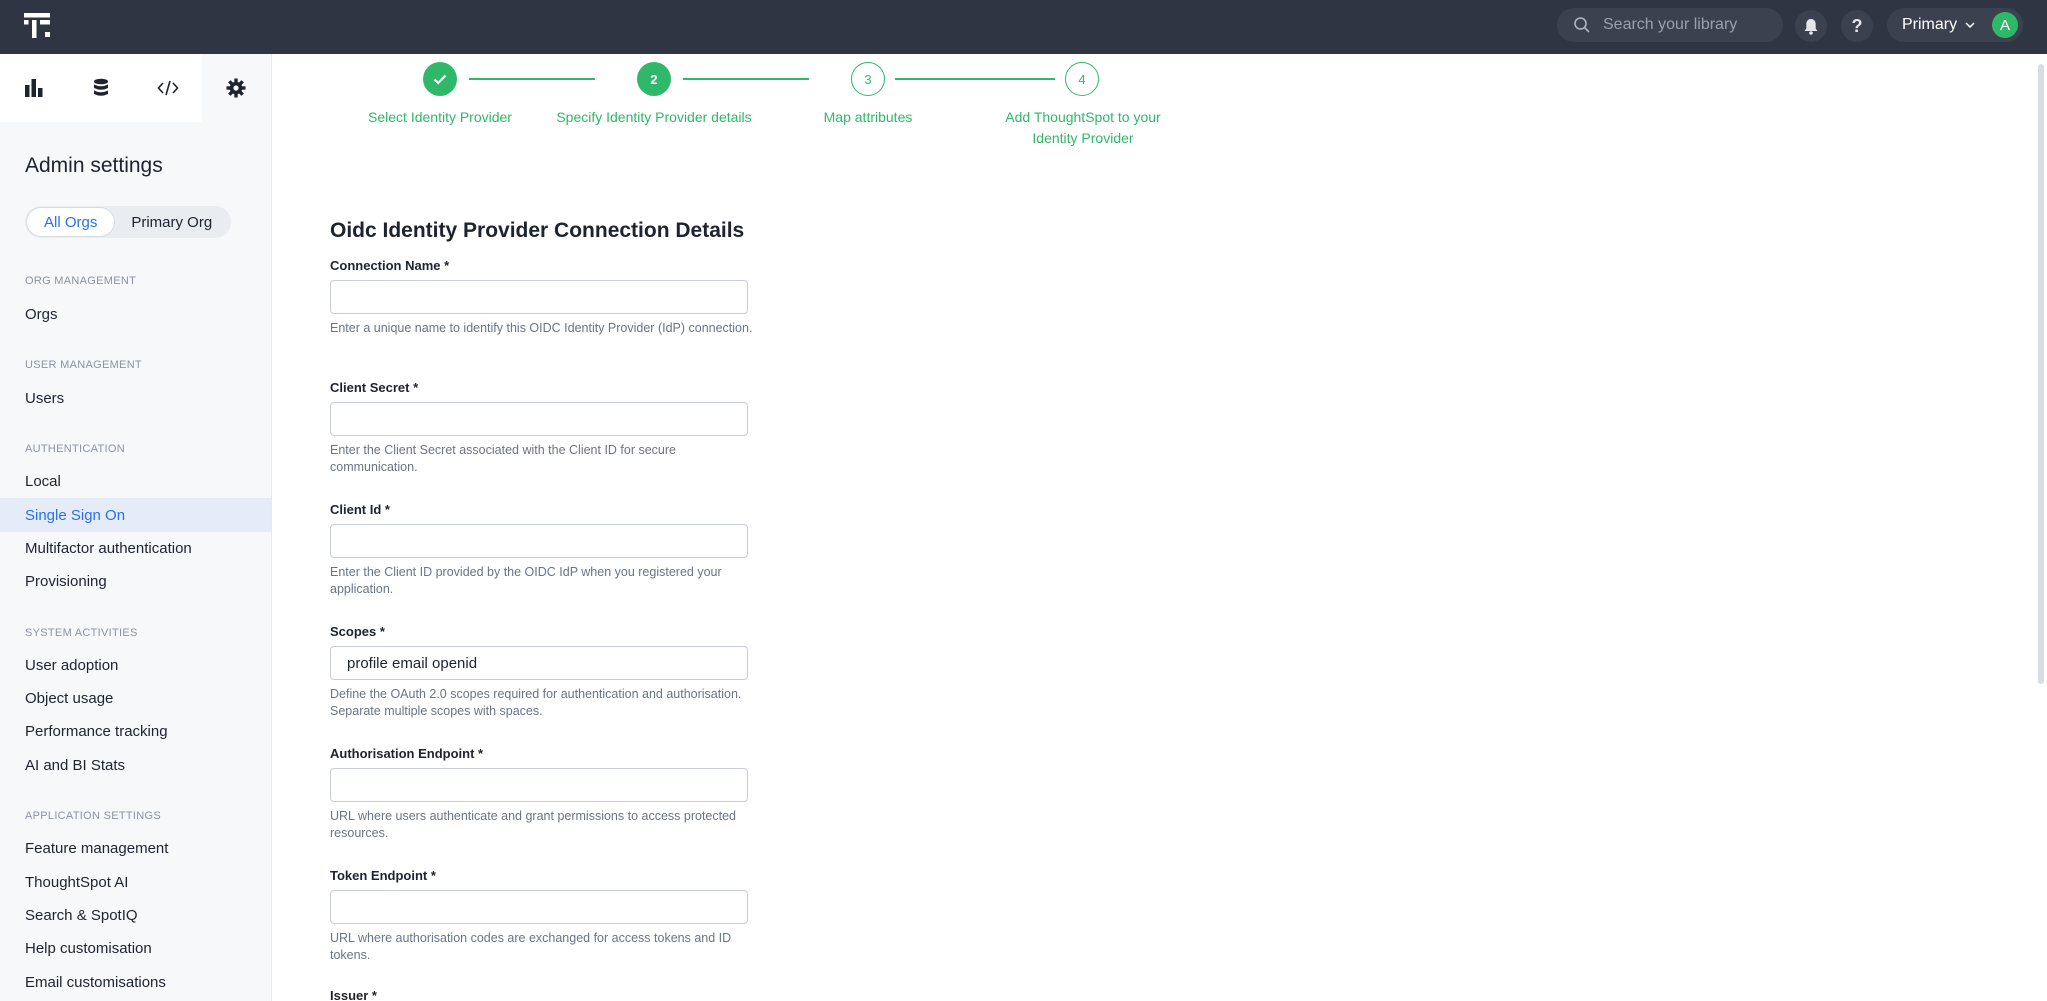  I want to click on step-3-label: Map attributes, so click(868, 117).